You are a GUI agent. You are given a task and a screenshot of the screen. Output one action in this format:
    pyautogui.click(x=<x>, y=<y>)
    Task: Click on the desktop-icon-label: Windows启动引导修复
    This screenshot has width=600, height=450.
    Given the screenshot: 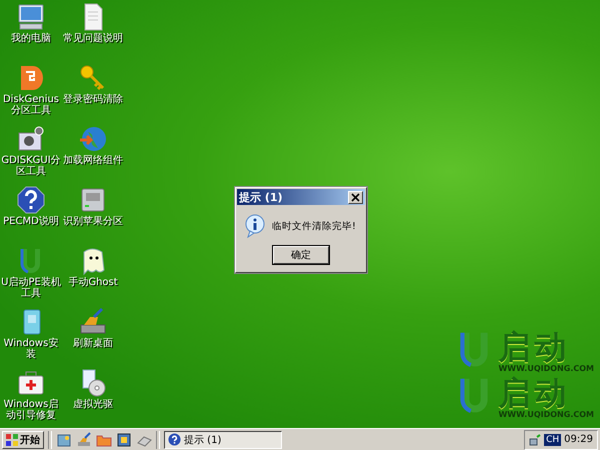 What is the action you would take?
    pyautogui.click(x=31, y=410)
    